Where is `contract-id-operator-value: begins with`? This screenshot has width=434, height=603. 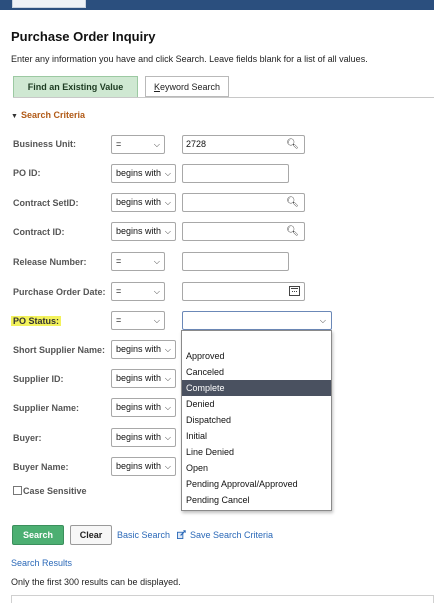
contract-id-operator-value: begins with is located at coordinates (139, 231).